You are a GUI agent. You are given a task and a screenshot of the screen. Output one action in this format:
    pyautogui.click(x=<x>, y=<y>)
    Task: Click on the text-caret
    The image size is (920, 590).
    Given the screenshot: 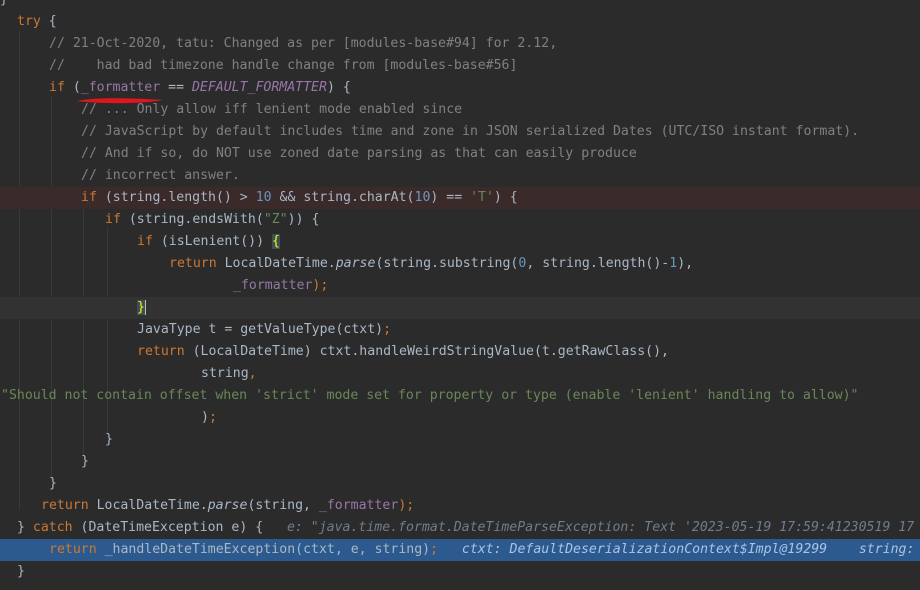 What is the action you would take?
    pyautogui.click(x=145, y=307)
    